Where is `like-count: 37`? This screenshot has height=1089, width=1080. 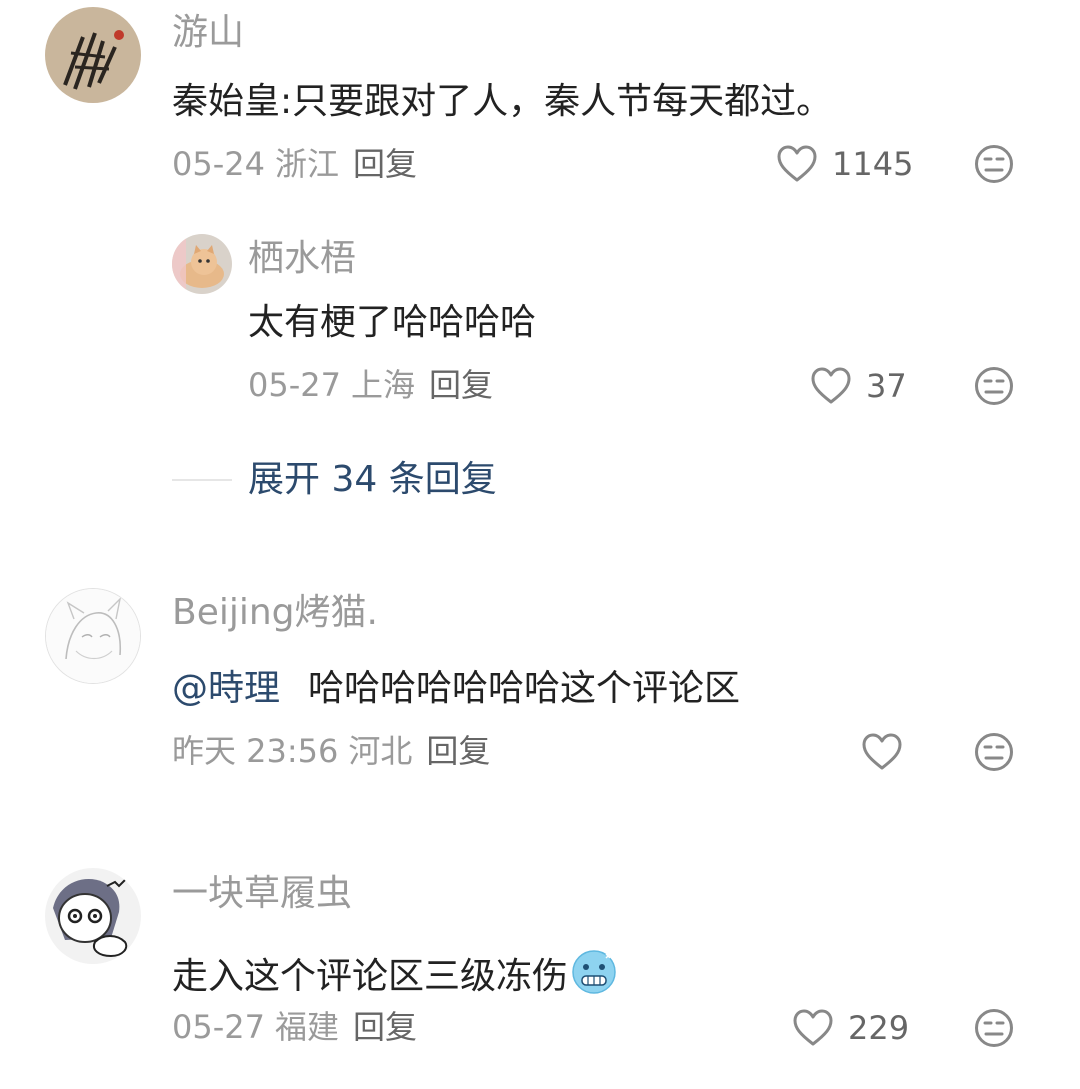 like-count: 37 is located at coordinates (886, 386).